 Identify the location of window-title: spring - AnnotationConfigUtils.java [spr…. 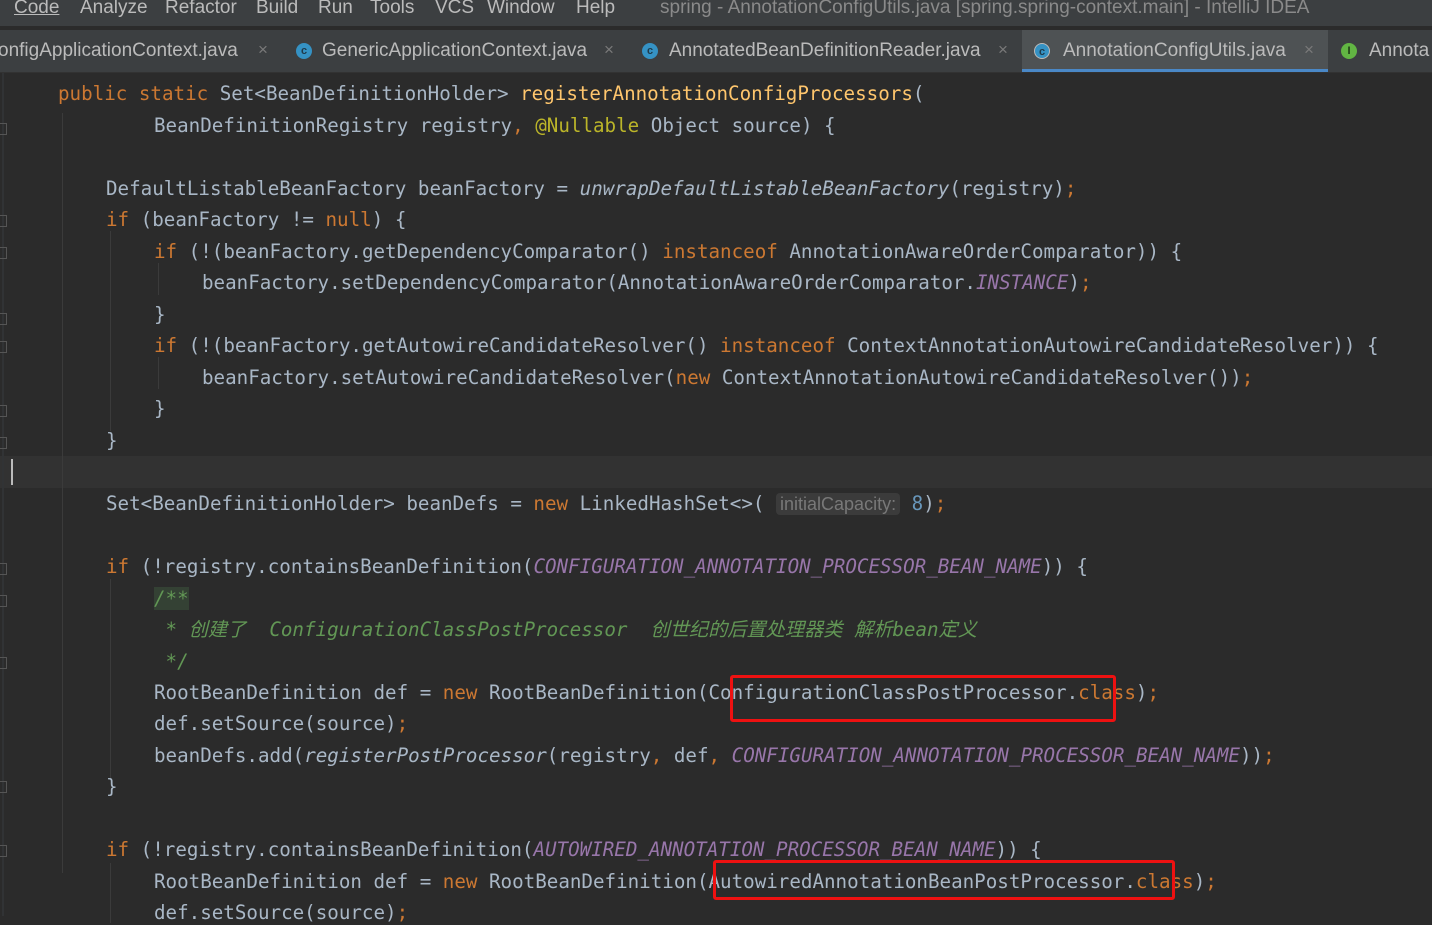
(985, 9).